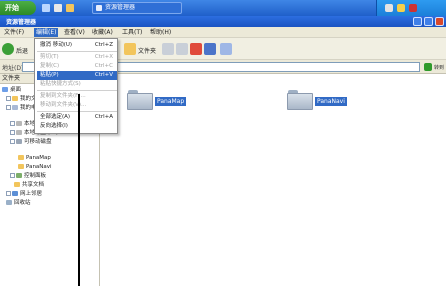  I want to click on volume-icon, so click(401, 8).